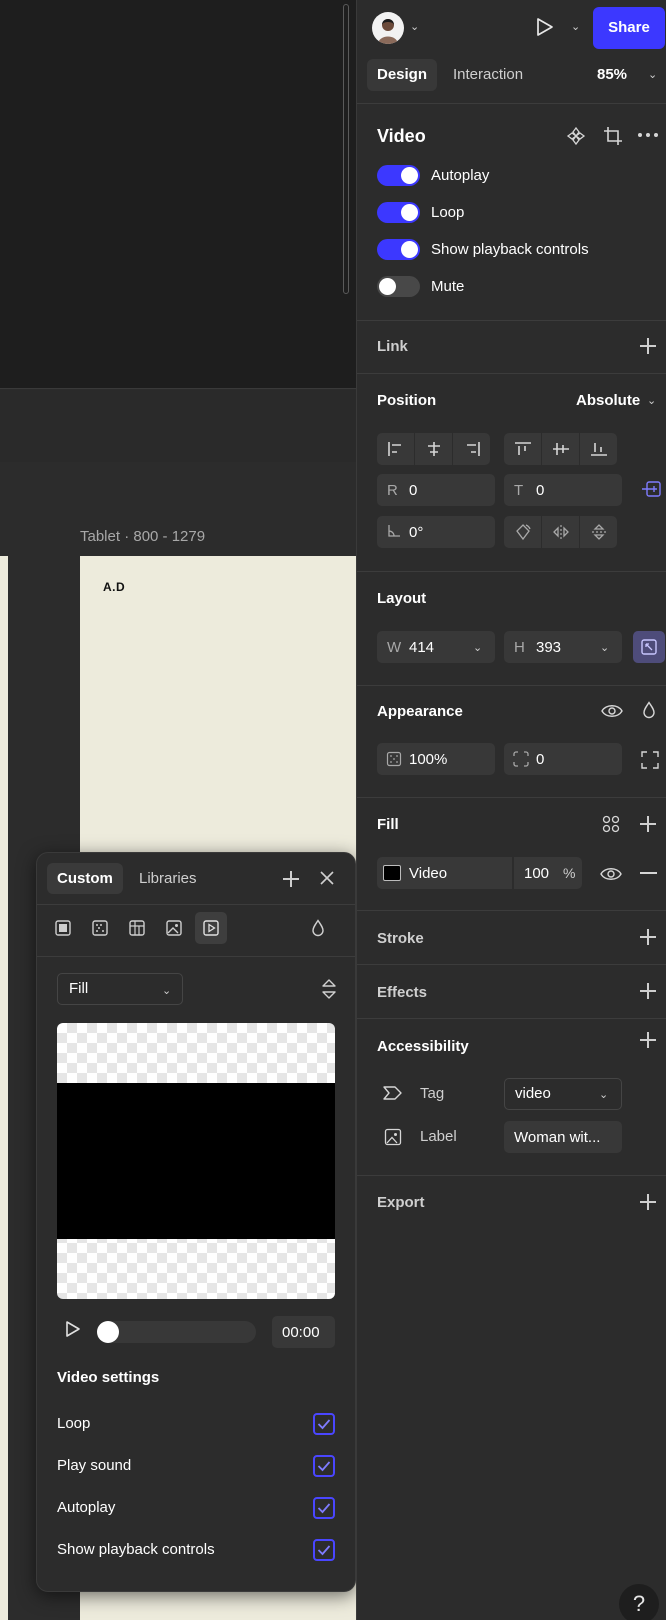 This screenshot has height=1620, width=666. Describe the element at coordinates (388, 28) in the screenshot. I see `avatar` at that location.